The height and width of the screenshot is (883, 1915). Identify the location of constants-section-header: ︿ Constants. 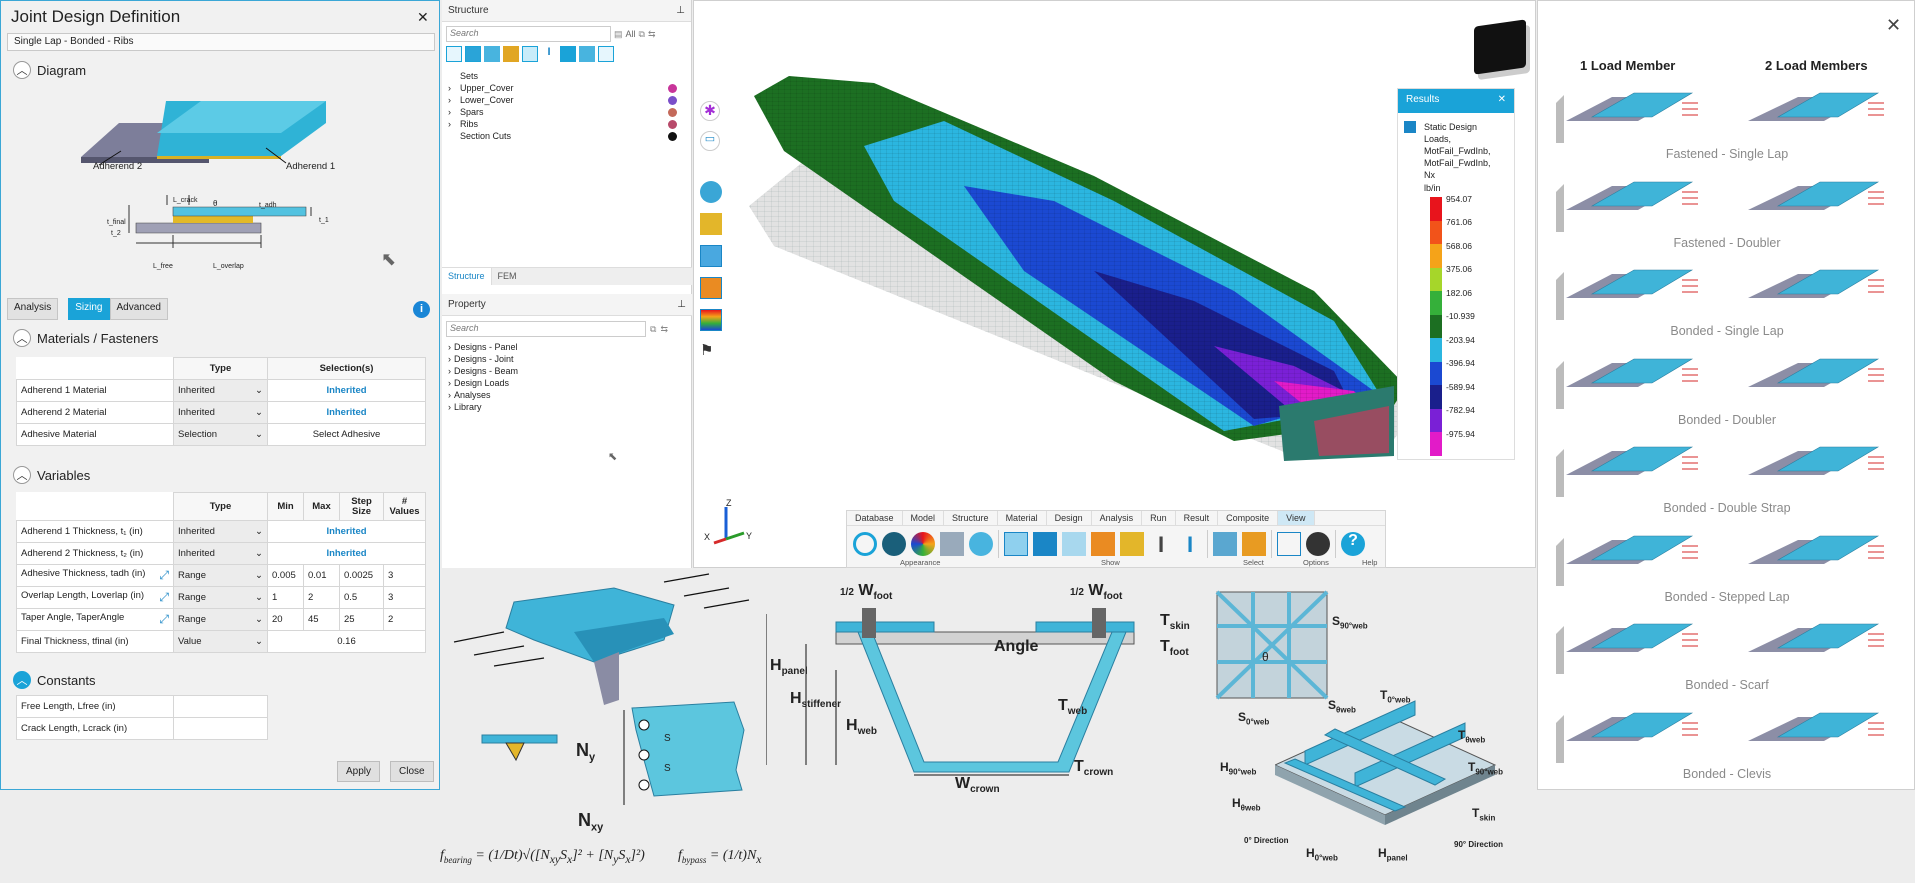
(54, 680).